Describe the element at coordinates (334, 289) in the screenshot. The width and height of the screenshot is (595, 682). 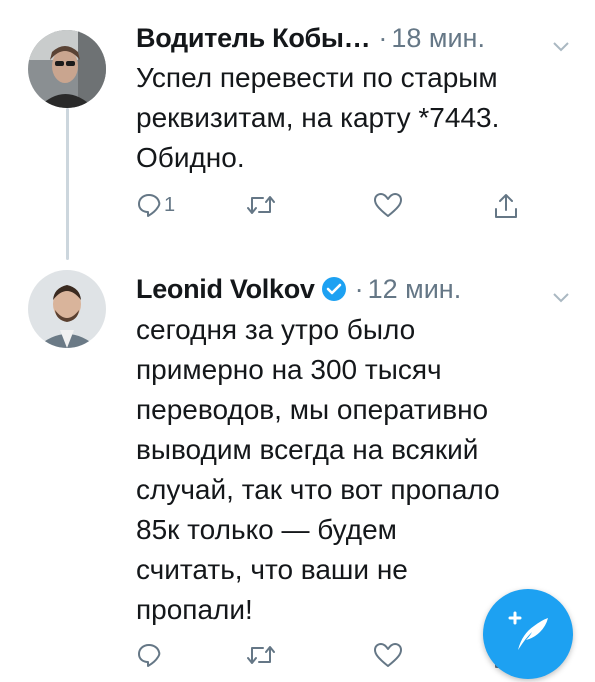
I see `verified-badge-icon` at that location.